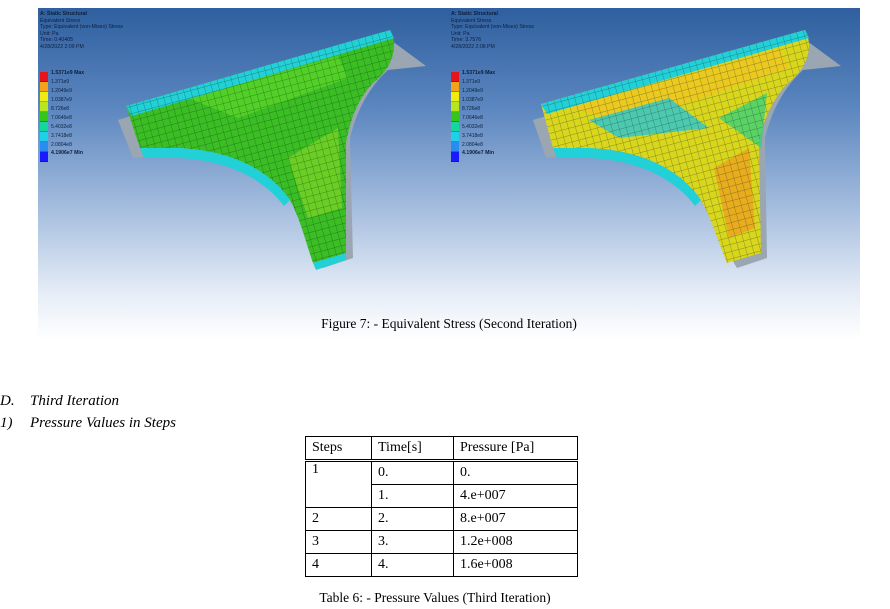 The height and width of the screenshot is (609, 890). I want to click on table-cell: 3, so click(338, 542).